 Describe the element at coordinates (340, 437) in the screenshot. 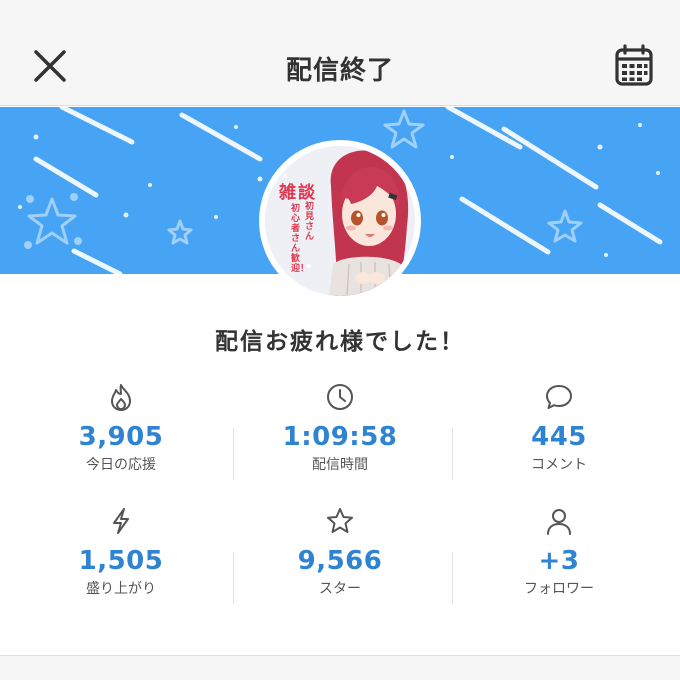

I see `stat-duration-value: 1:09:58` at that location.